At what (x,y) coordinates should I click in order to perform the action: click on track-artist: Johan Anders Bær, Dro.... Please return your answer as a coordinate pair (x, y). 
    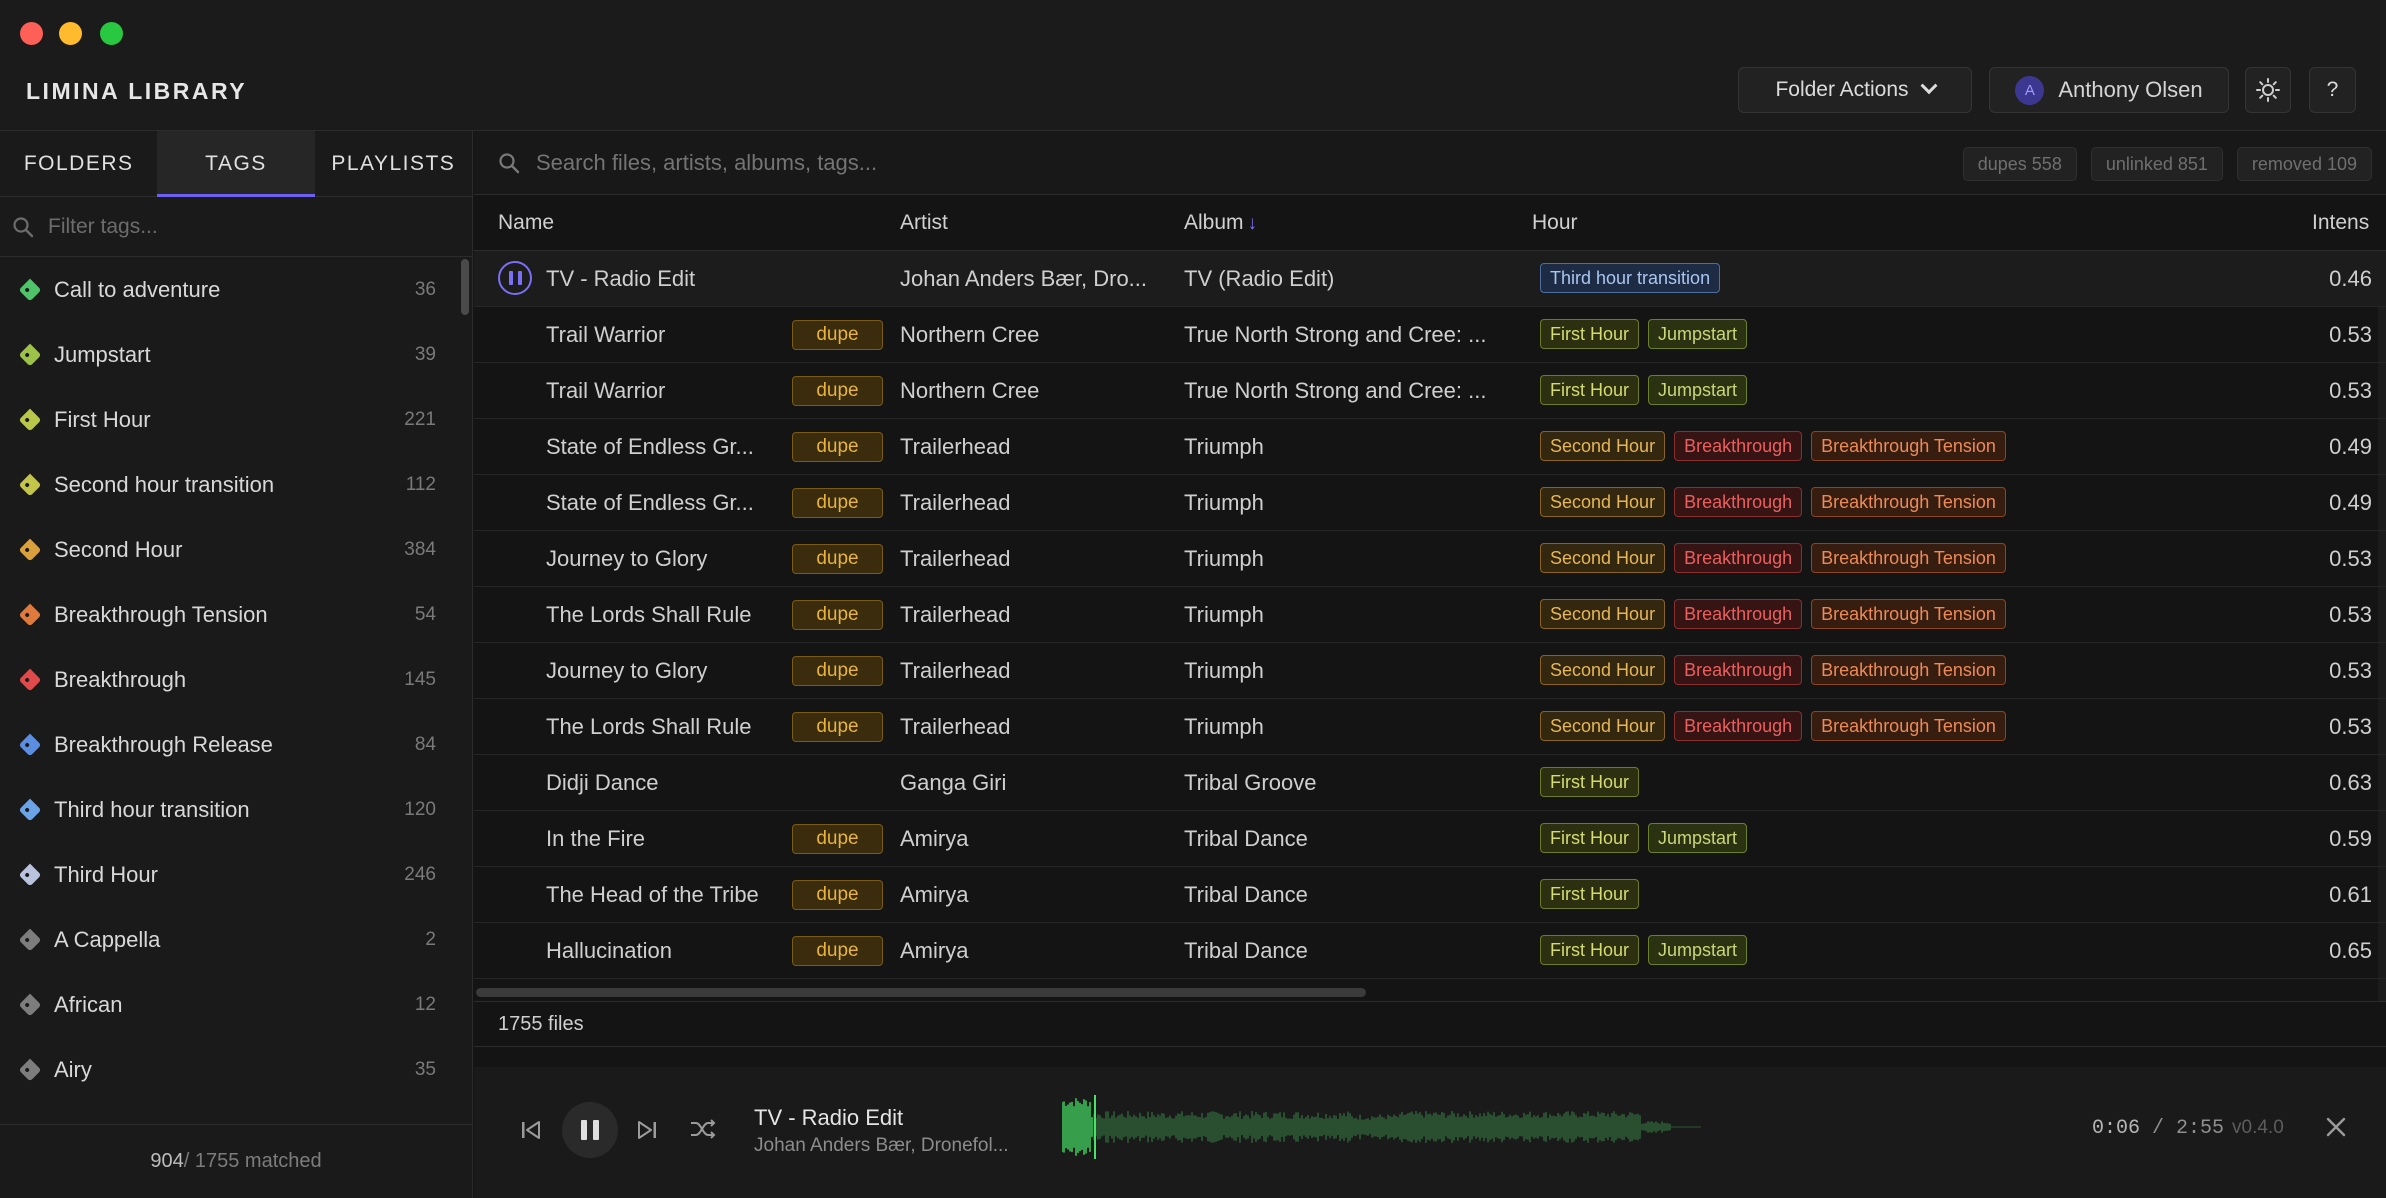
    Looking at the image, I should click on (1024, 278).